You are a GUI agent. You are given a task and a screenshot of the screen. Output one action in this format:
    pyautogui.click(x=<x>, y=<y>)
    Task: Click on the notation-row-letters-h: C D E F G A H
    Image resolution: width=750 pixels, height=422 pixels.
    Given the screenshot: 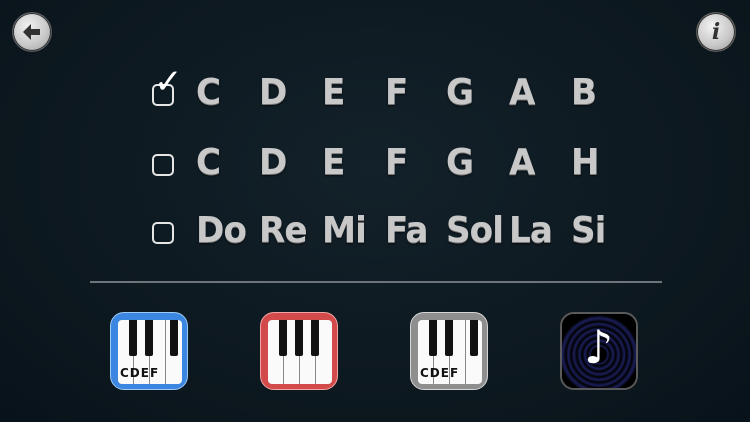 What is the action you would take?
    pyautogui.click(x=390, y=165)
    